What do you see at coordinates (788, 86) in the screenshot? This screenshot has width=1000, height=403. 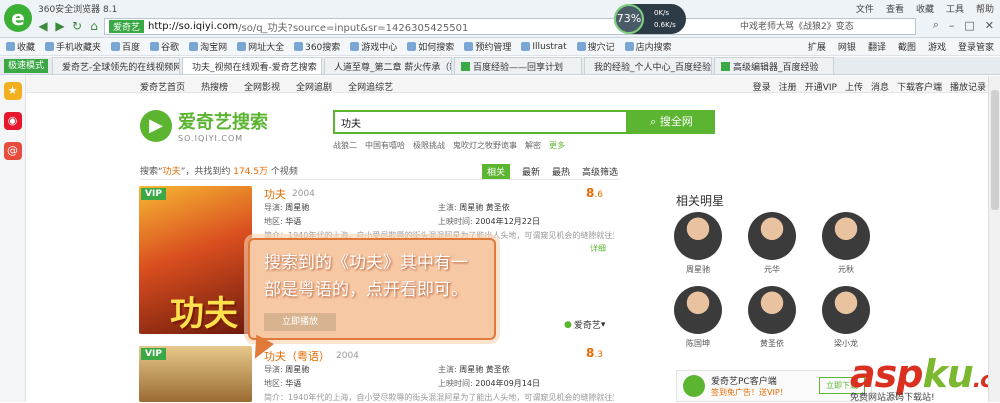 I see `register-link: 注册` at bounding box center [788, 86].